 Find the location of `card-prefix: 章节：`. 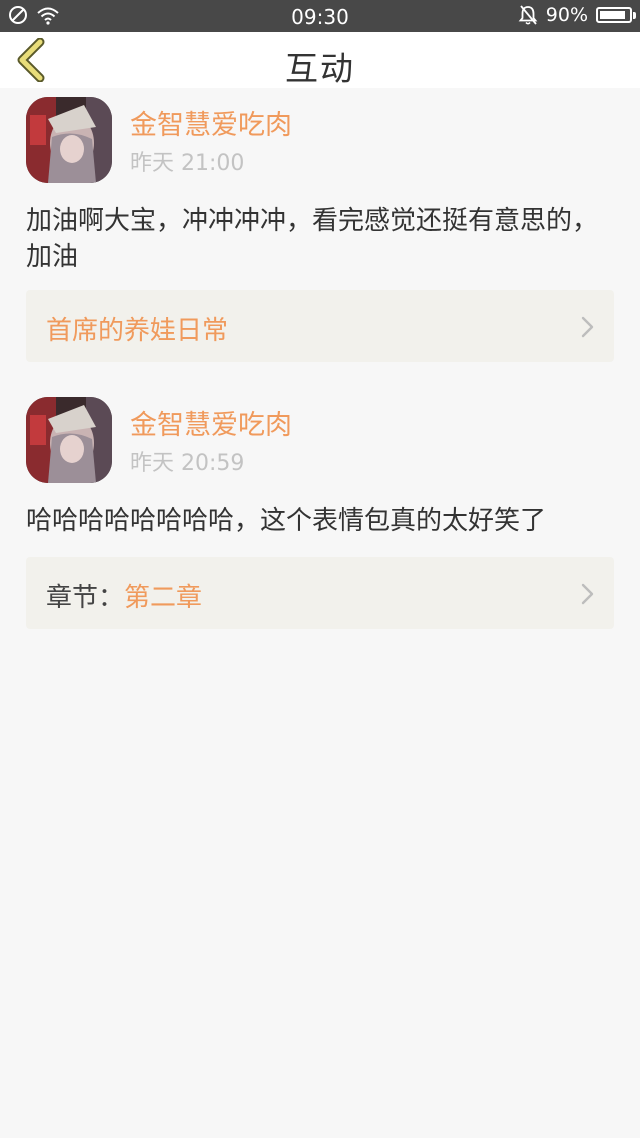

card-prefix: 章节： is located at coordinates (85, 598).